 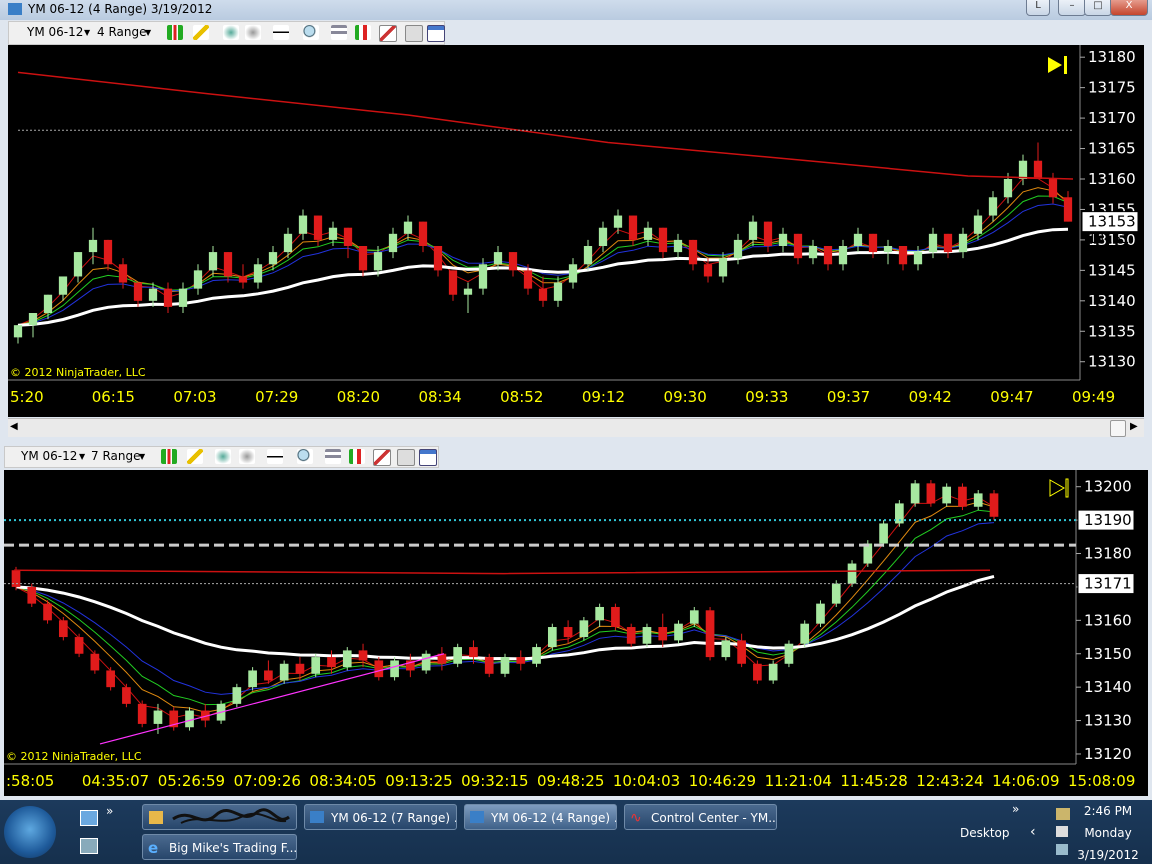 I want to click on instrument-dropdown-icon: ▼, so click(x=87, y=32).